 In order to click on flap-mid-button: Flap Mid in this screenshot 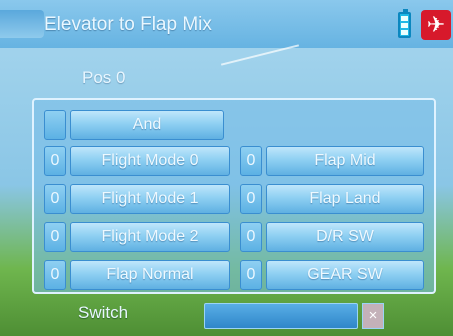, I will do `click(345, 161)`.